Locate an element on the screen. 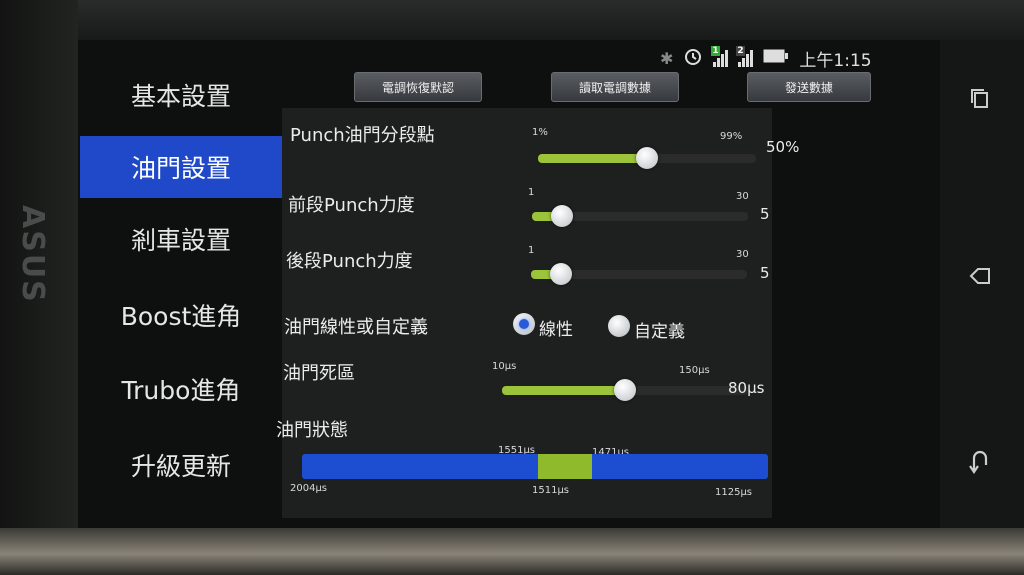 The image size is (1024, 575). status-bar: ✱ 1 2 上午1:15 is located at coordinates (795, 58).